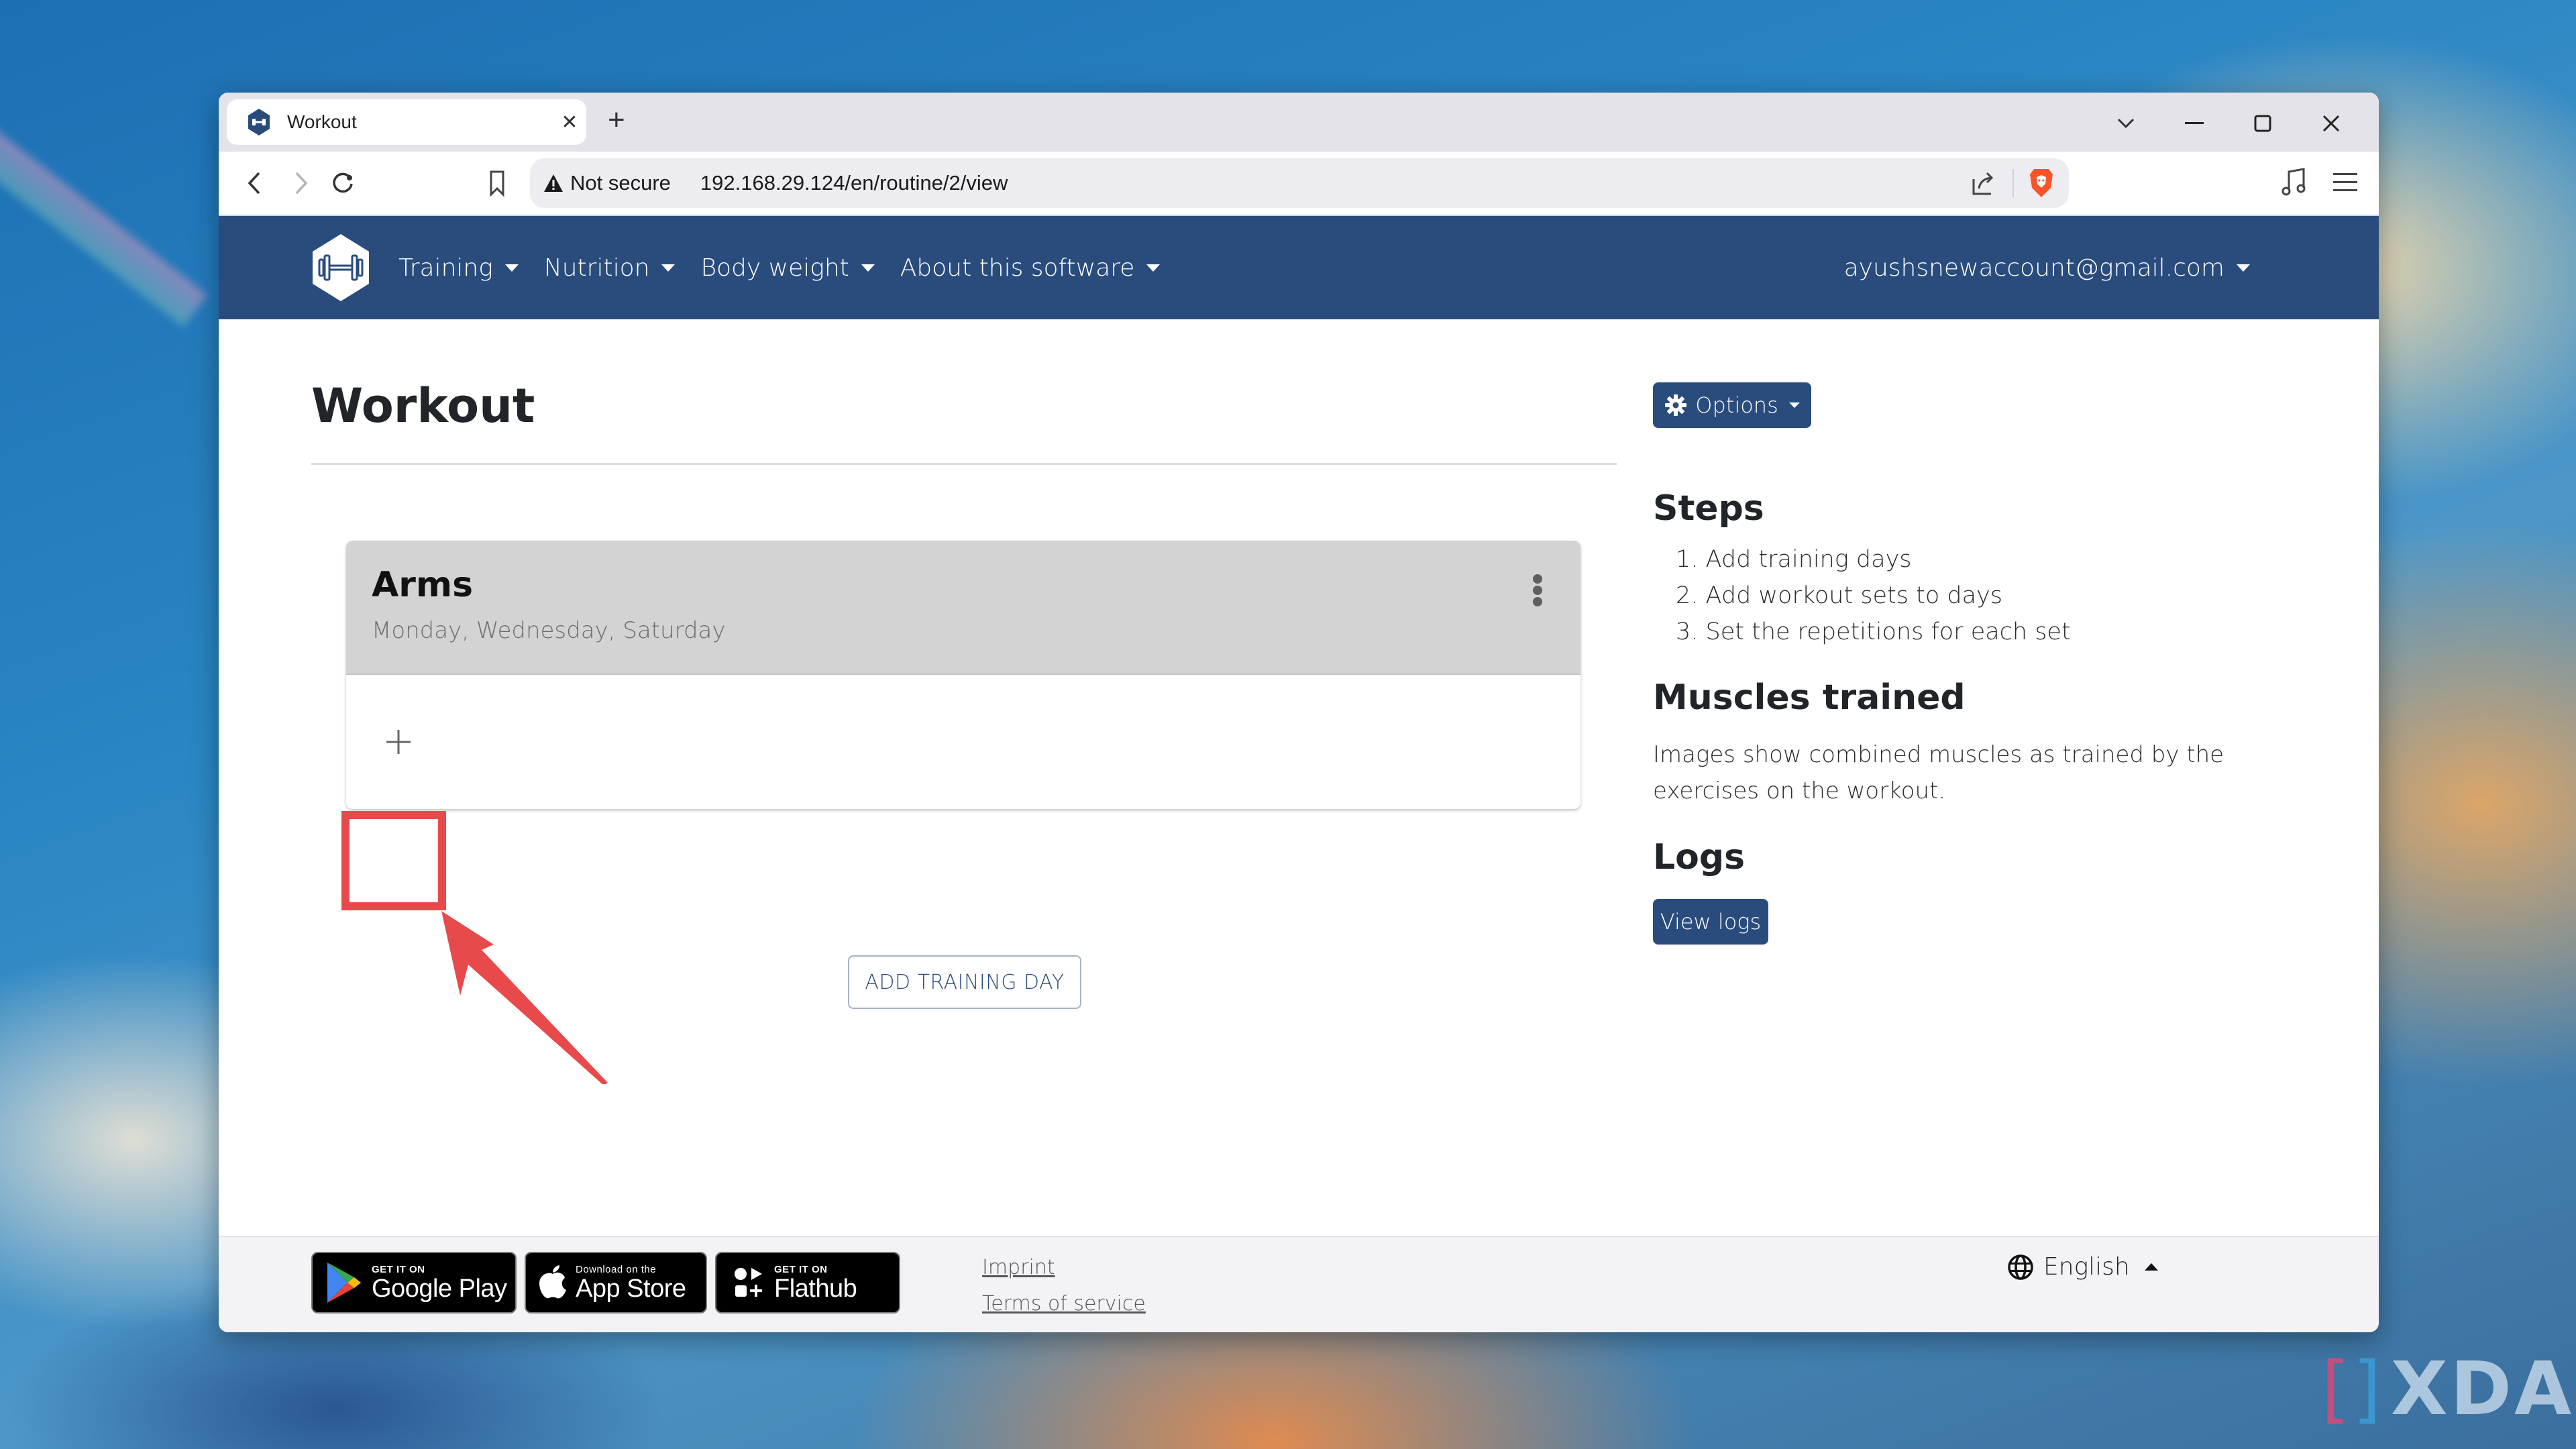  Describe the element at coordinates (104, 203) in the screenshot. I see `wallpaper-rainbow` at that location.